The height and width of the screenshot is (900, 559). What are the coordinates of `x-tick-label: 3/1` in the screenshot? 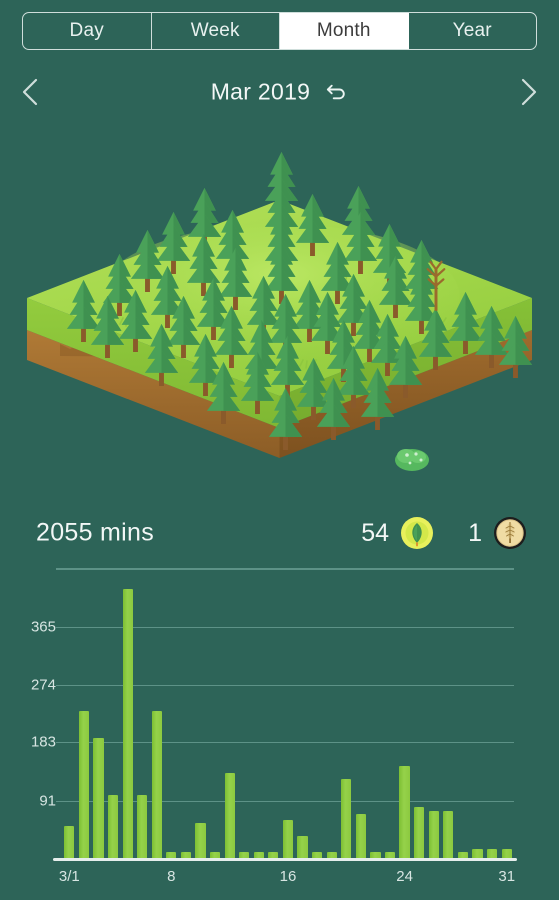 It's located at (69, 876).